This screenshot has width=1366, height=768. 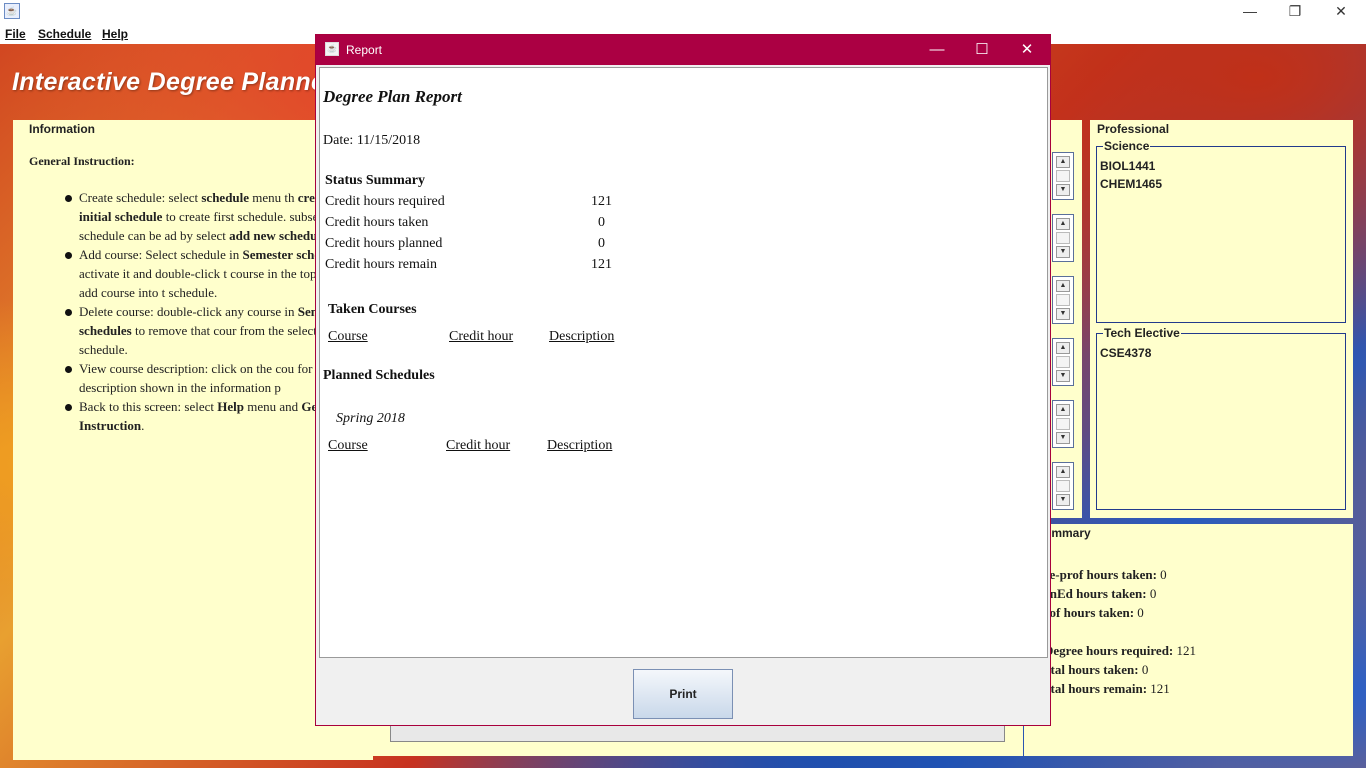 What do you see at coordinates (1221, 231) in the screenshot?
I see `science-group: Science BIOL1441 CHEM1465` at bounding box center [1221, 231].